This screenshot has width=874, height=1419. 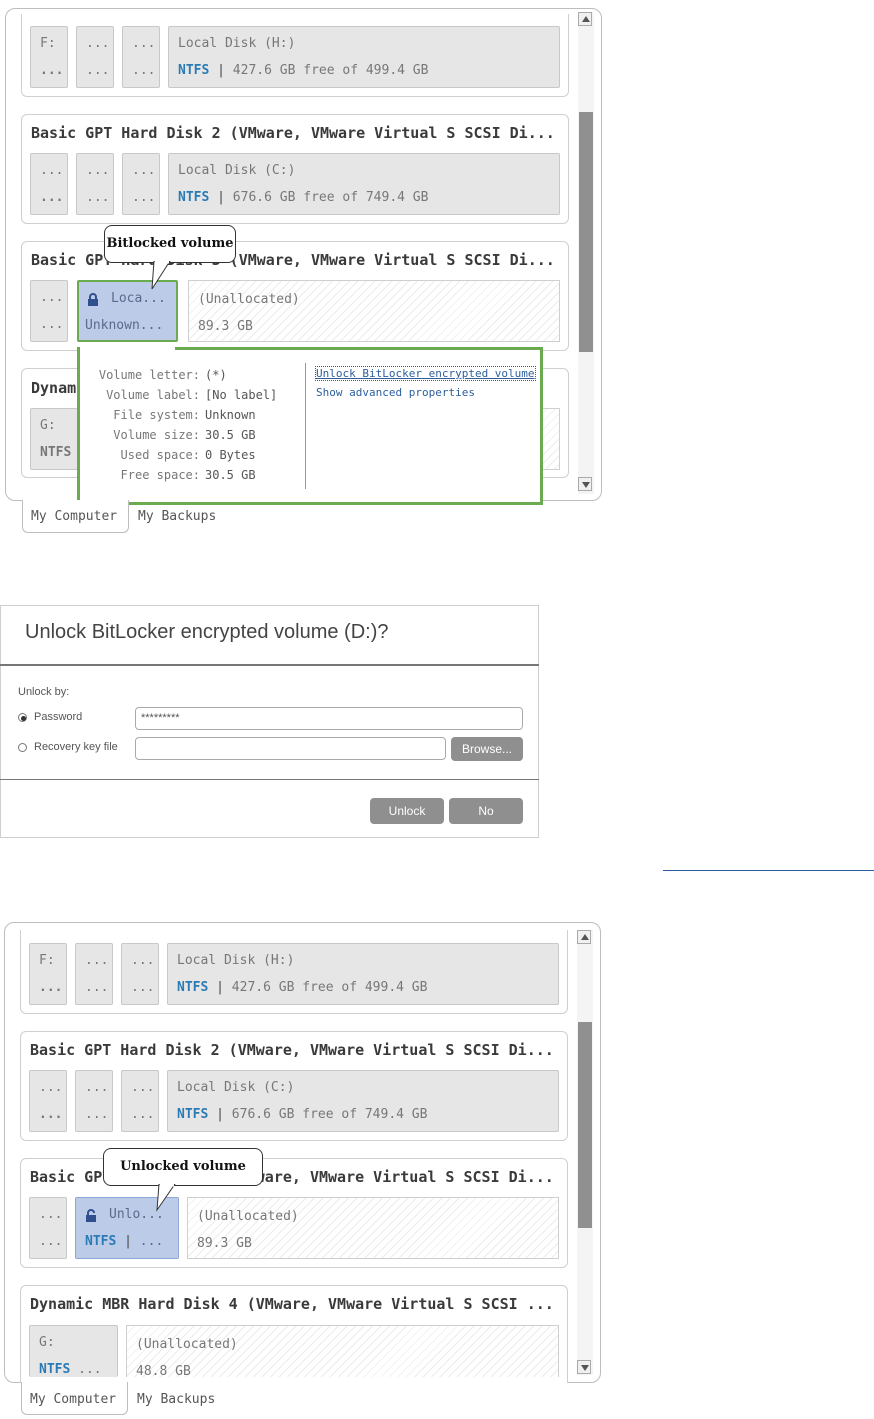 I want to click on dialog-header-divider, so click(x=269, y=665).